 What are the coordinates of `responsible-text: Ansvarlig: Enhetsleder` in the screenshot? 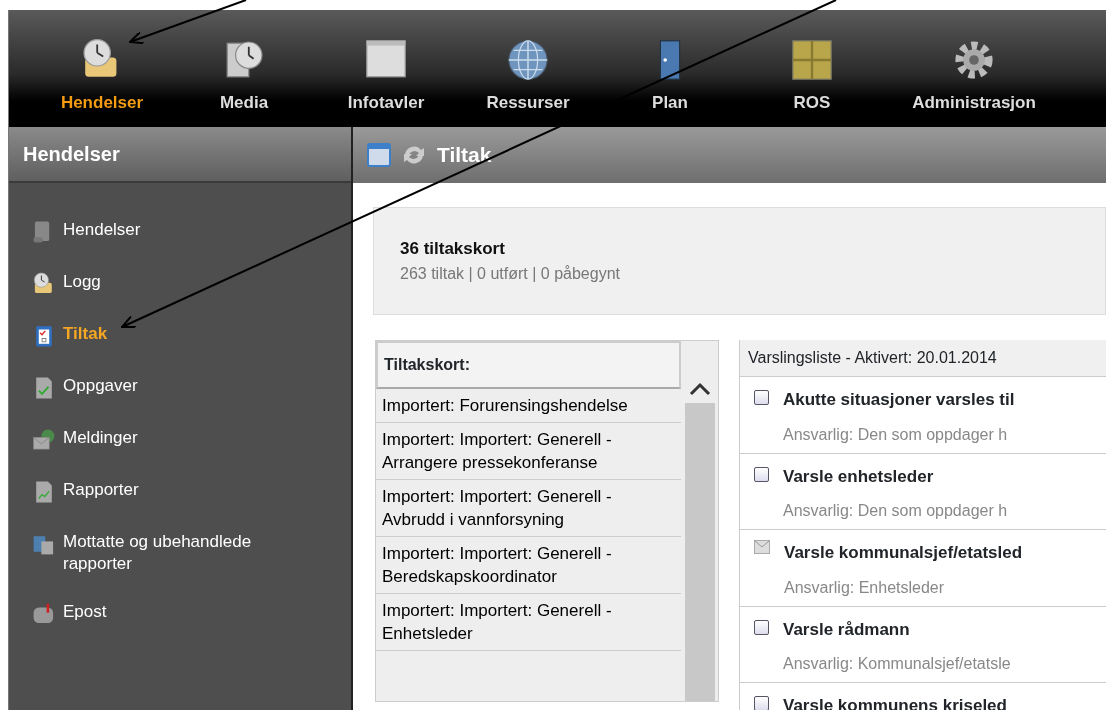 It's located at (865, 587).